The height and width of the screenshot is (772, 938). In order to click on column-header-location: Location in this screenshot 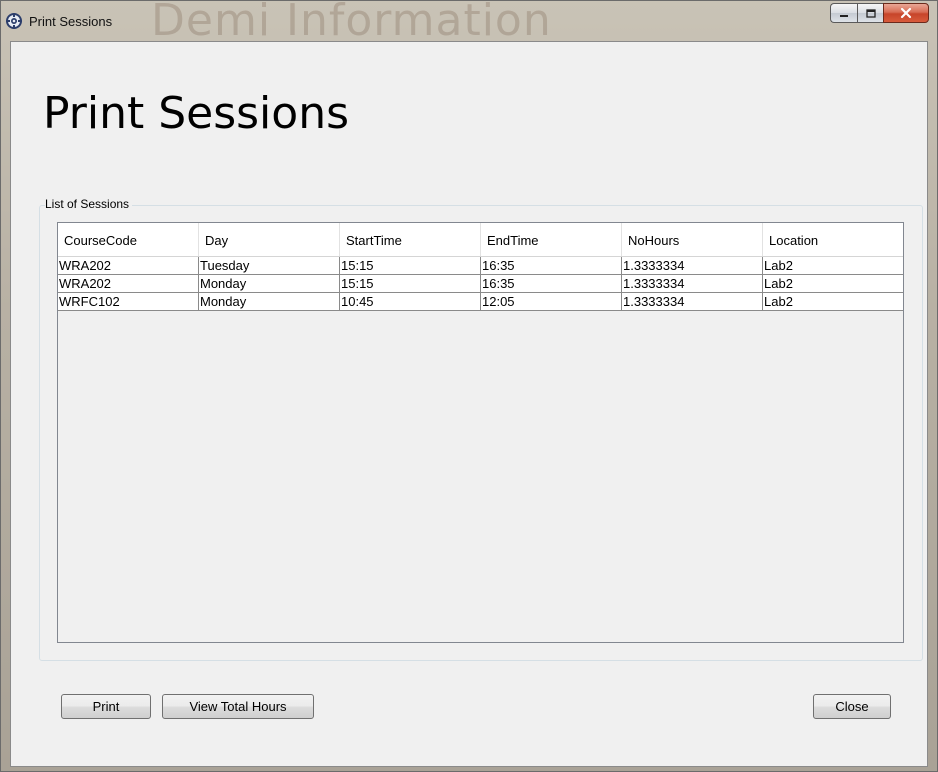, I will do `click(833, 239)`.